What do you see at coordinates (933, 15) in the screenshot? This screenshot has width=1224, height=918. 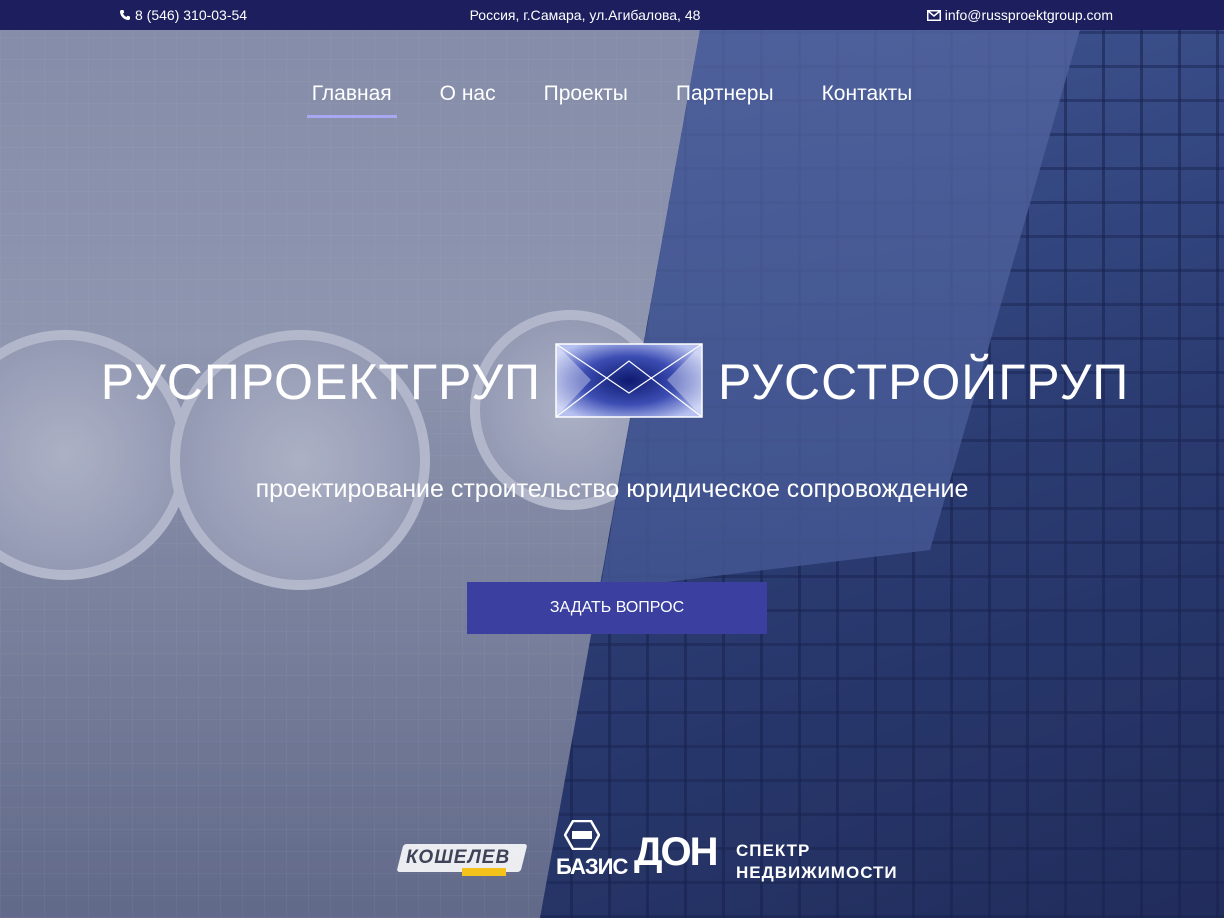 I see `envelope-icon` at bounding box center [933, 15].